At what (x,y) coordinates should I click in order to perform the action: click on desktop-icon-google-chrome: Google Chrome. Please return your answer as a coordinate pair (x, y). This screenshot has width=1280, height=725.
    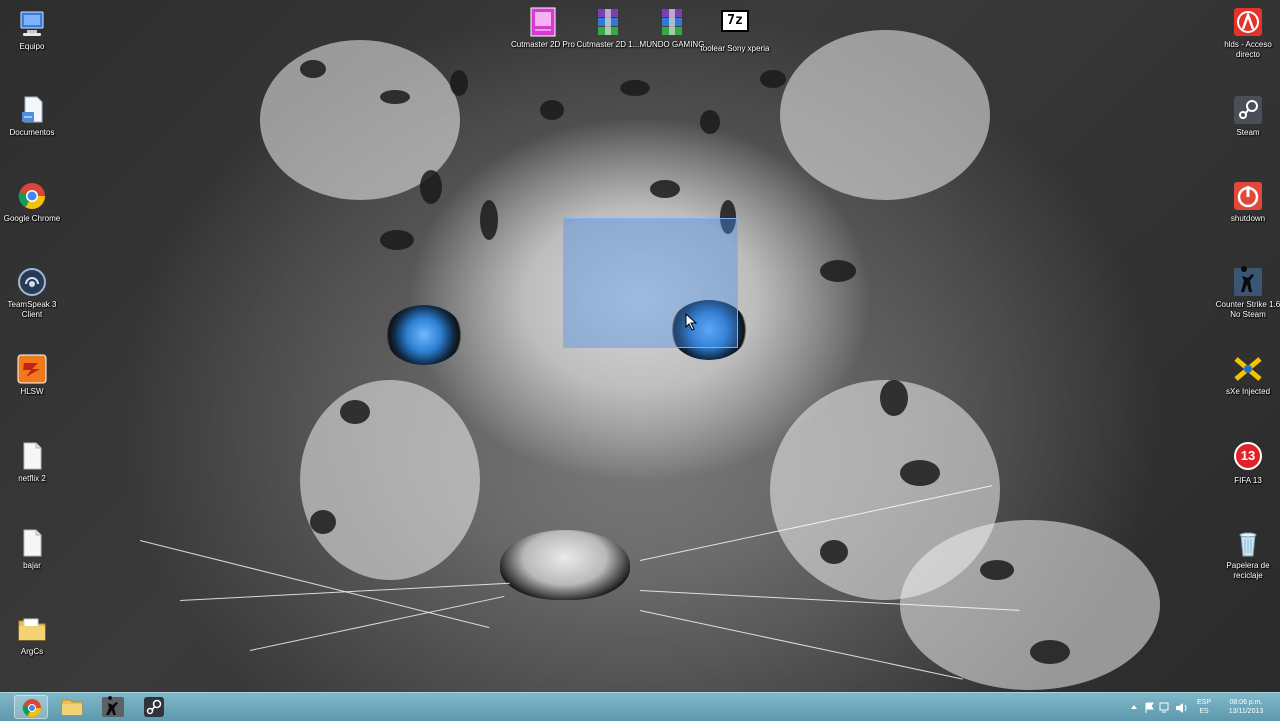
    Looking at the image, I should click on (33, 202).